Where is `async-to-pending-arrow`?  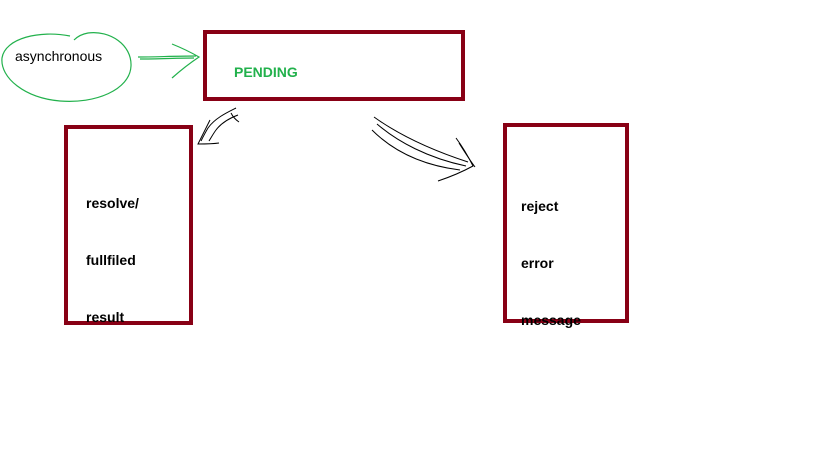
async-to-pending-arrow is located at coordinates (169, 61).